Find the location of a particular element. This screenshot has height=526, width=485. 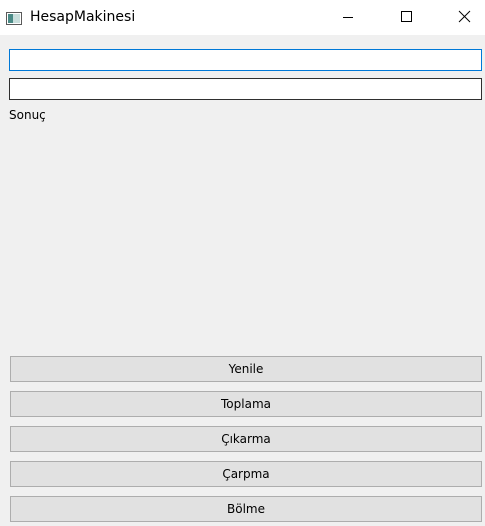

maximize-button is located at coordinates (406, 17).